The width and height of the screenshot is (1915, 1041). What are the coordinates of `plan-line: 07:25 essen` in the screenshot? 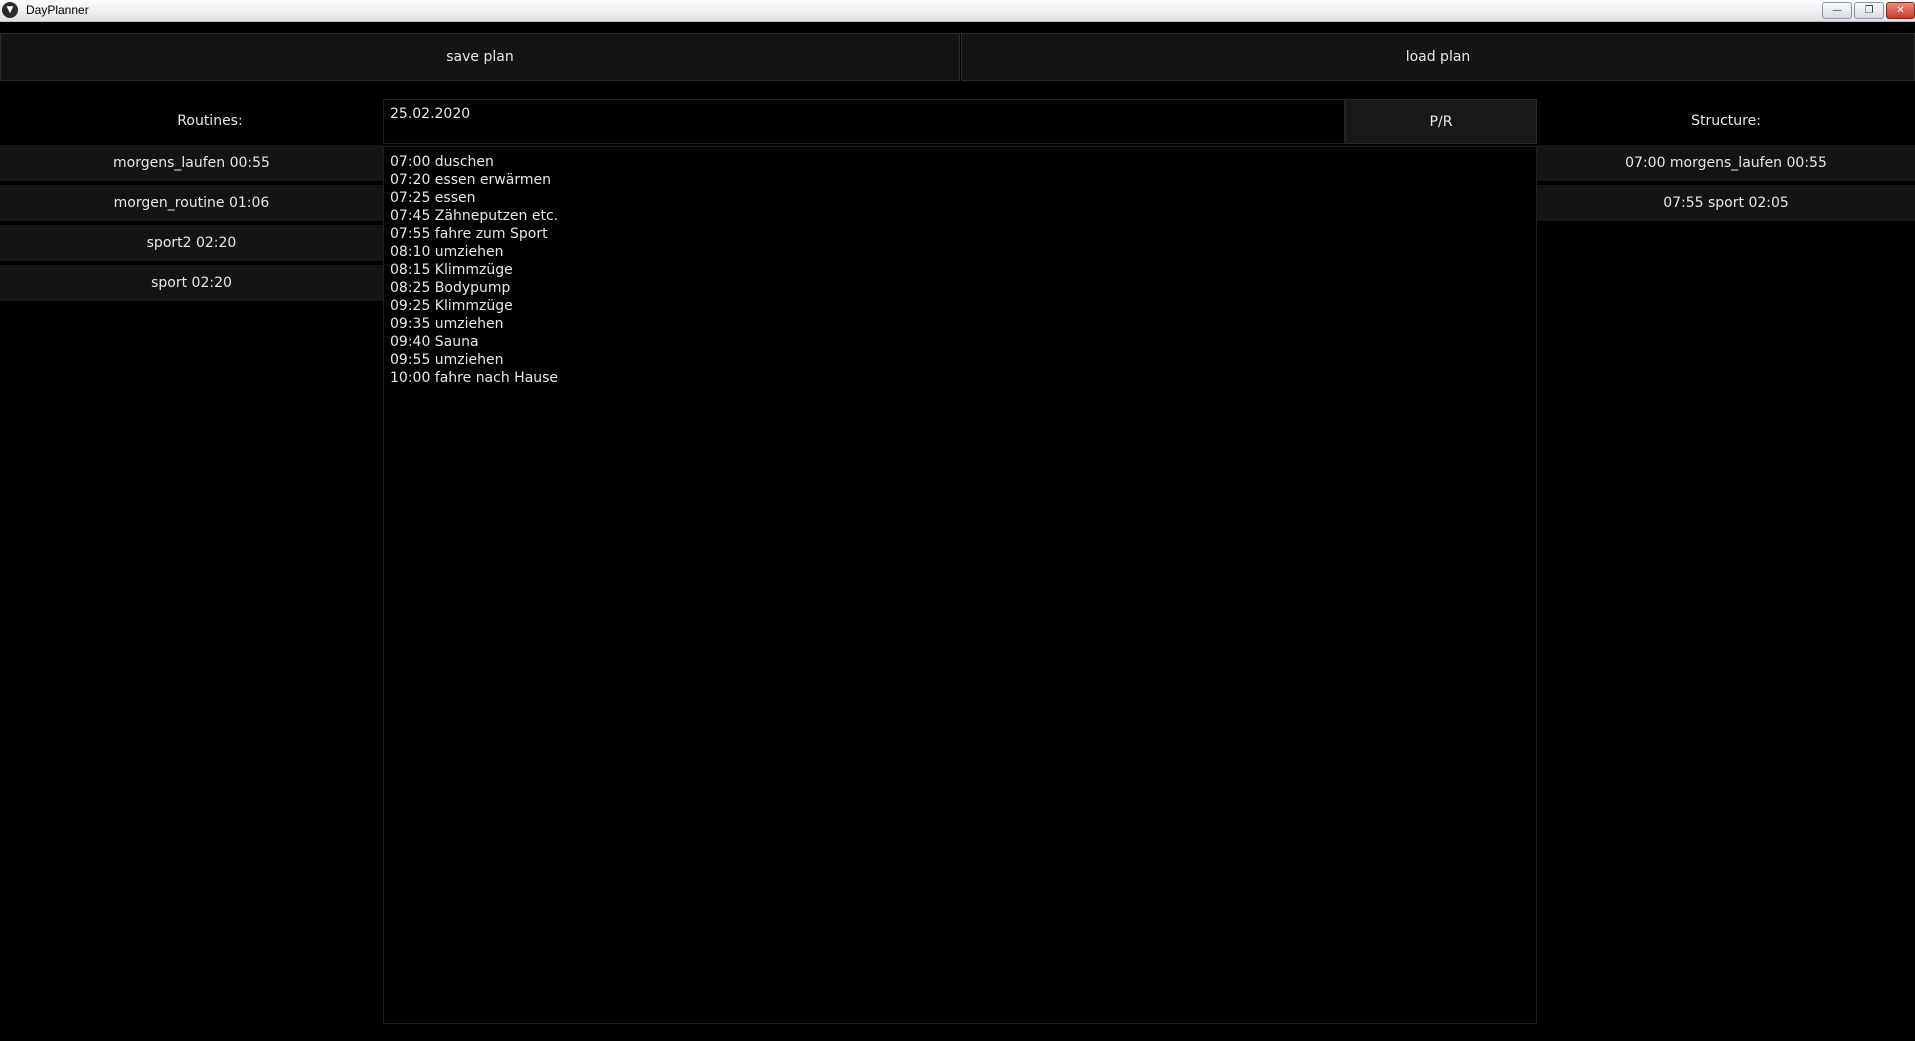 It's located at (433, 198).